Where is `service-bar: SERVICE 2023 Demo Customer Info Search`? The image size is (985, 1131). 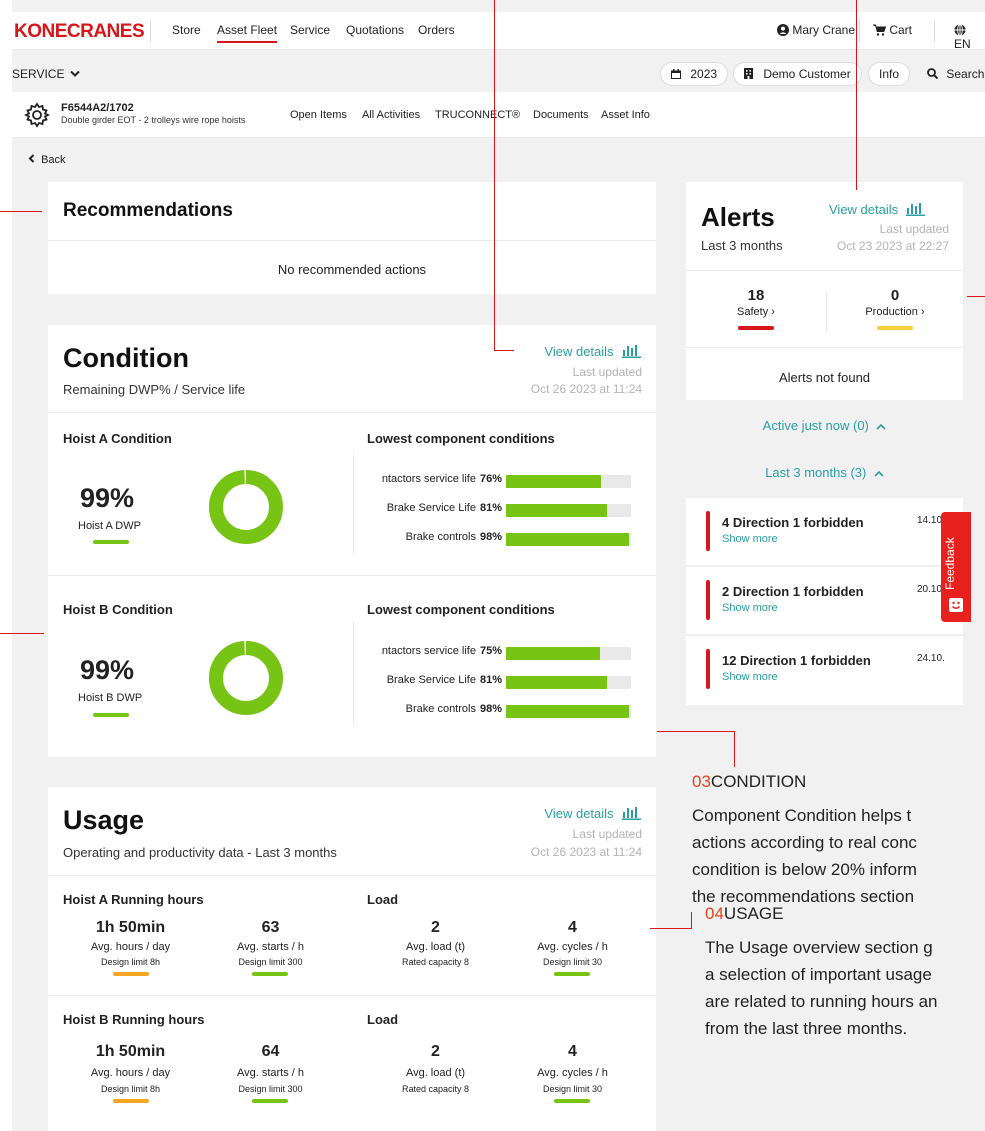
service-bar: SERVICE 2023 Demo Customer Info Search is located at coordinates (498, 74).